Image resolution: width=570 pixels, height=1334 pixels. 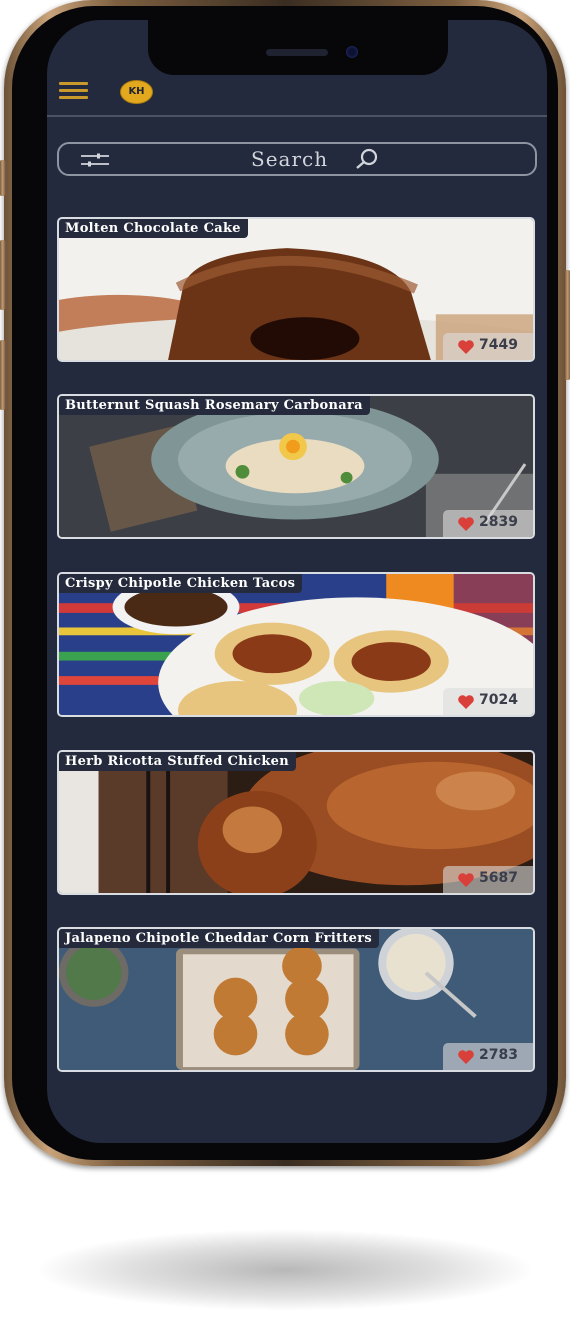 What do you see at coordinates (296, 822) in the screenshot?
I see `recipe-card: Herb Ricotta Stuffed Chicken 5687` at bounding box center [296, 822].